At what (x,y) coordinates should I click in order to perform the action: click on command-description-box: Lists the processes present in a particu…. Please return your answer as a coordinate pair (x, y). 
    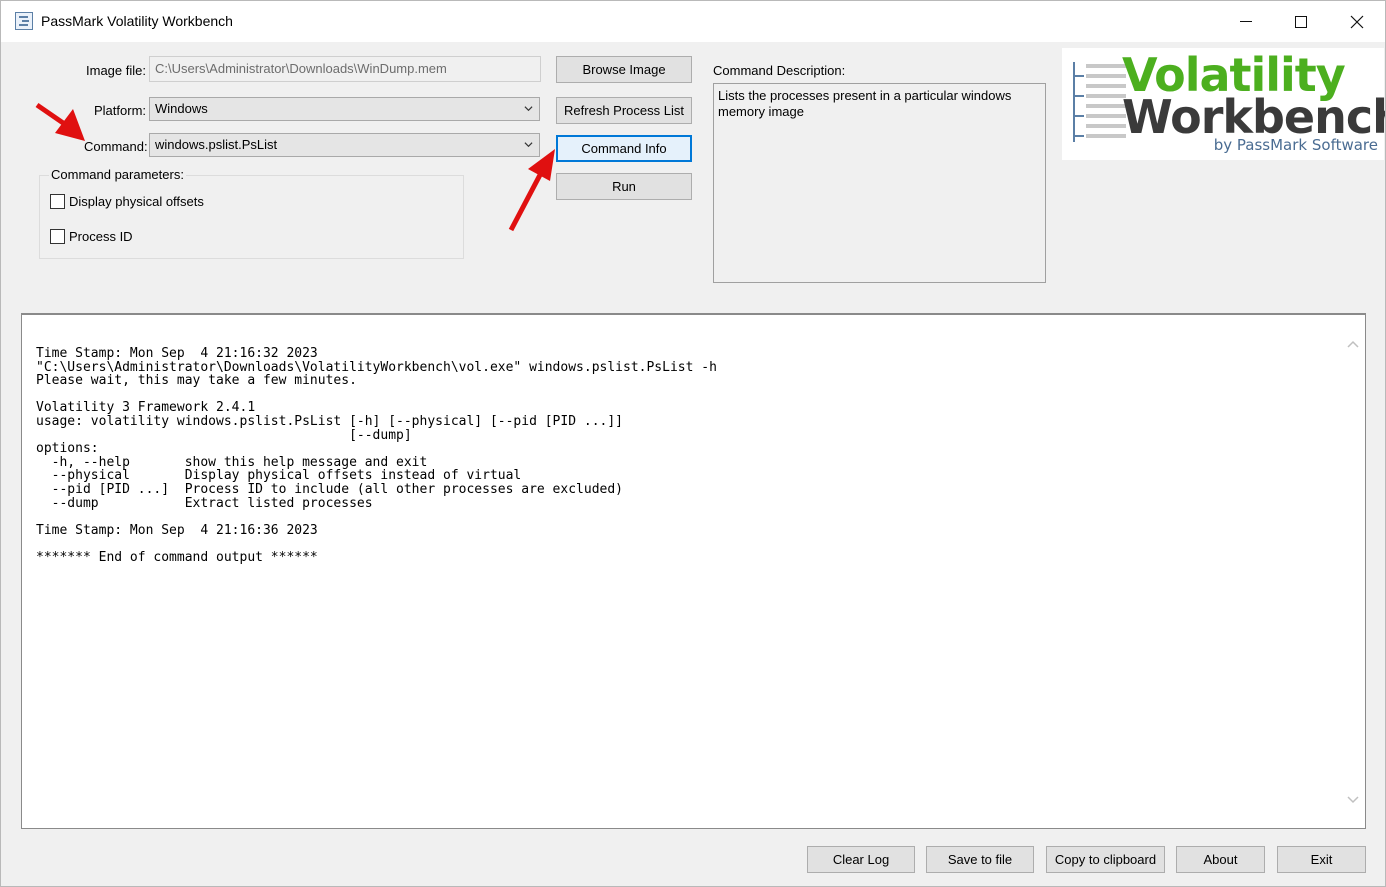
    Looking at the image, I should click on (879, 183).